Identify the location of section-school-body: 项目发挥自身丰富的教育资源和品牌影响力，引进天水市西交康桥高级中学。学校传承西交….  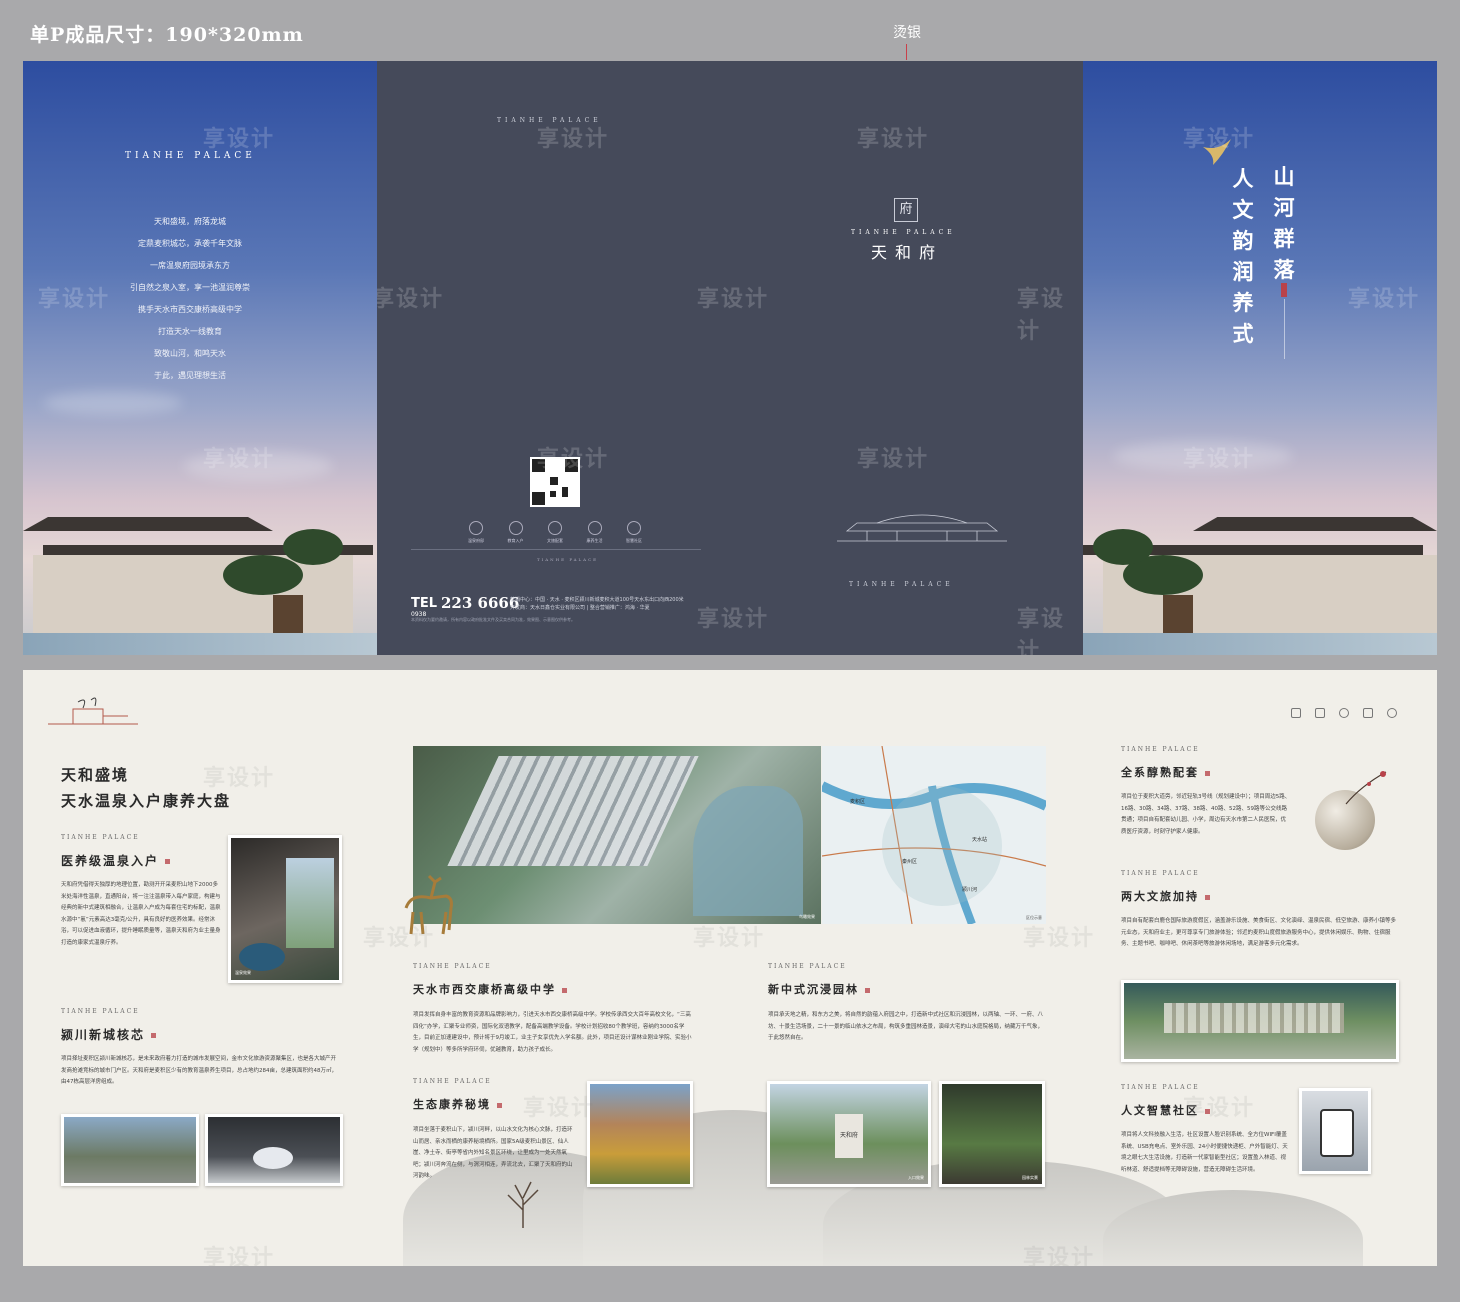
(552, 1032).